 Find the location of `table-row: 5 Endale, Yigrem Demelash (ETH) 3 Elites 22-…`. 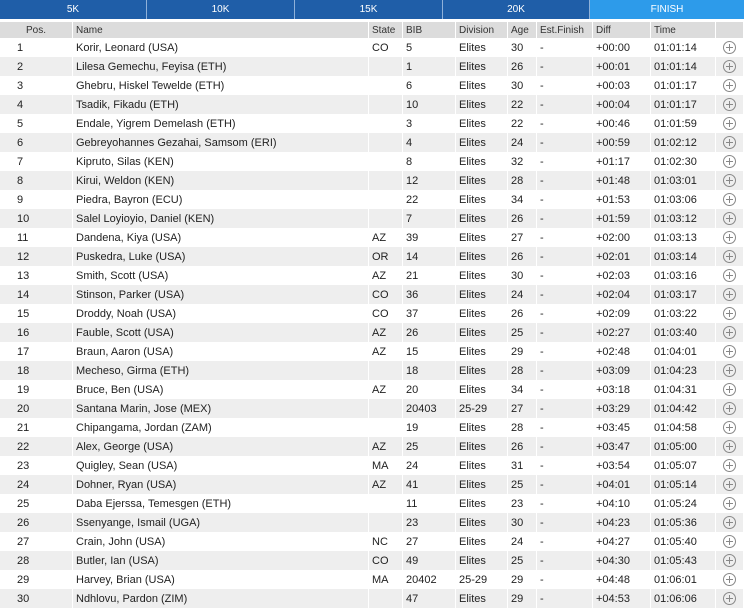

table-row: 5 Endale, Yigrem Demelash (ETH) 3 Elites 22-… is located at coordinates (372, 123).